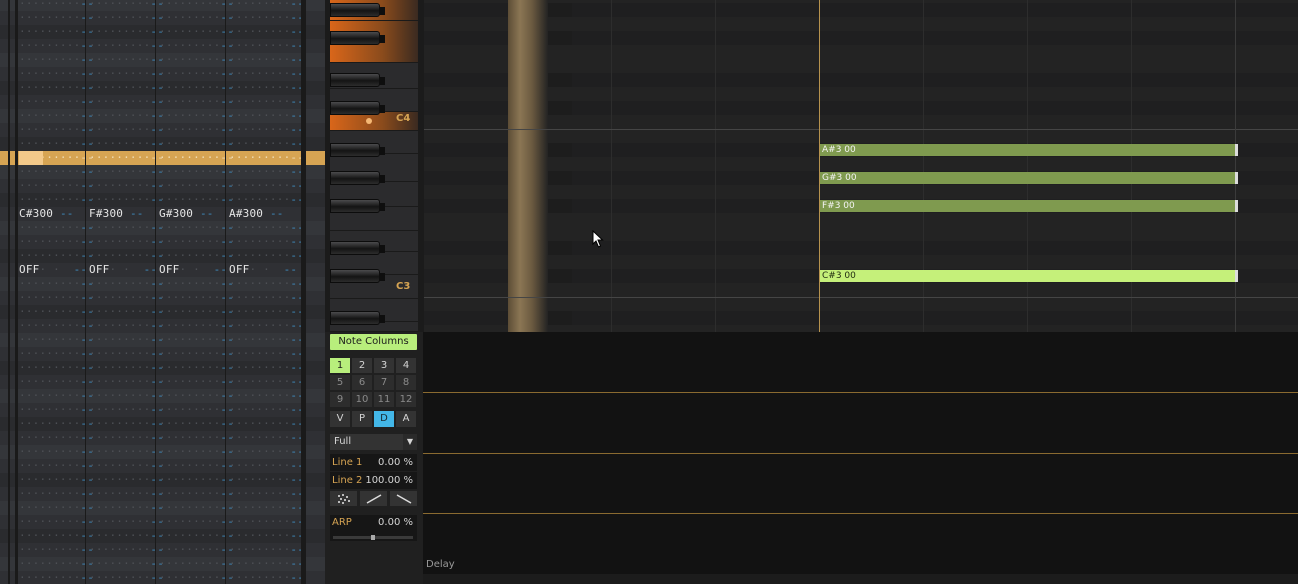  I want to click on line1-value: 0.00 %, so click(395, 462).